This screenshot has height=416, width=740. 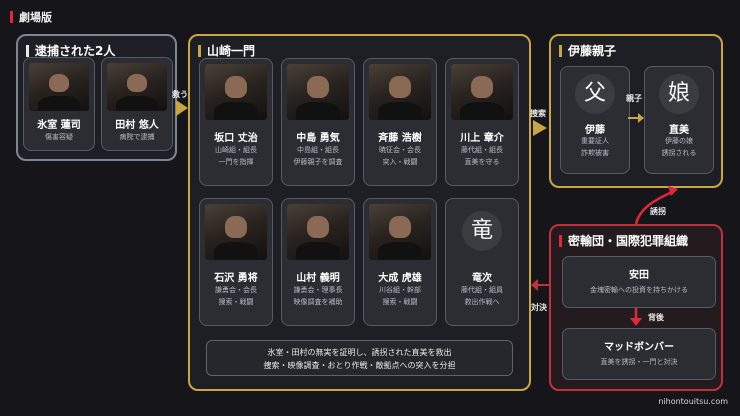 What do you see at coordinates (400, 290) in the screenshot?
I see `person-desc: 川谷組・幹部` at bounding box center [400, 290].